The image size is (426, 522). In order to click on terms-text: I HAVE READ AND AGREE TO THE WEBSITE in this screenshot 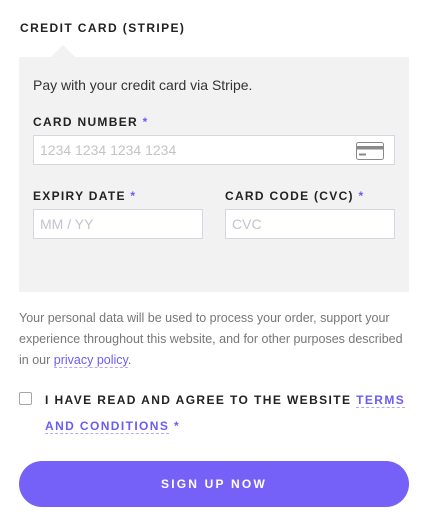, I will do `click(201, 400)`.